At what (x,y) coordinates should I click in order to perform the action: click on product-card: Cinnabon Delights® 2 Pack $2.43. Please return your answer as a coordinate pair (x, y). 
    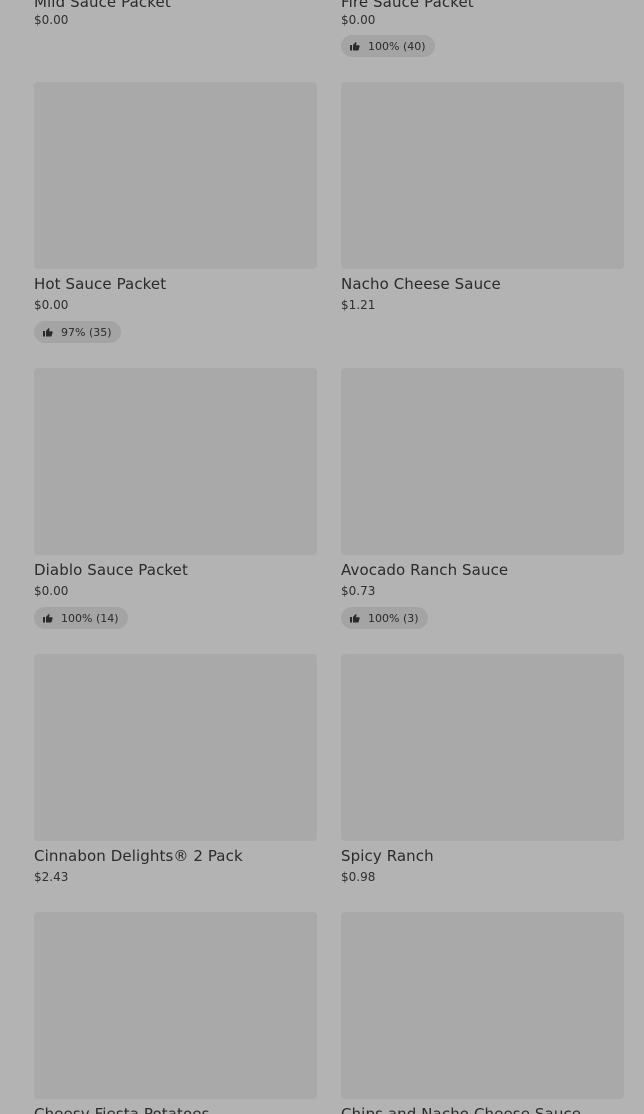
    Looking at the image, I should click on (175, 774).